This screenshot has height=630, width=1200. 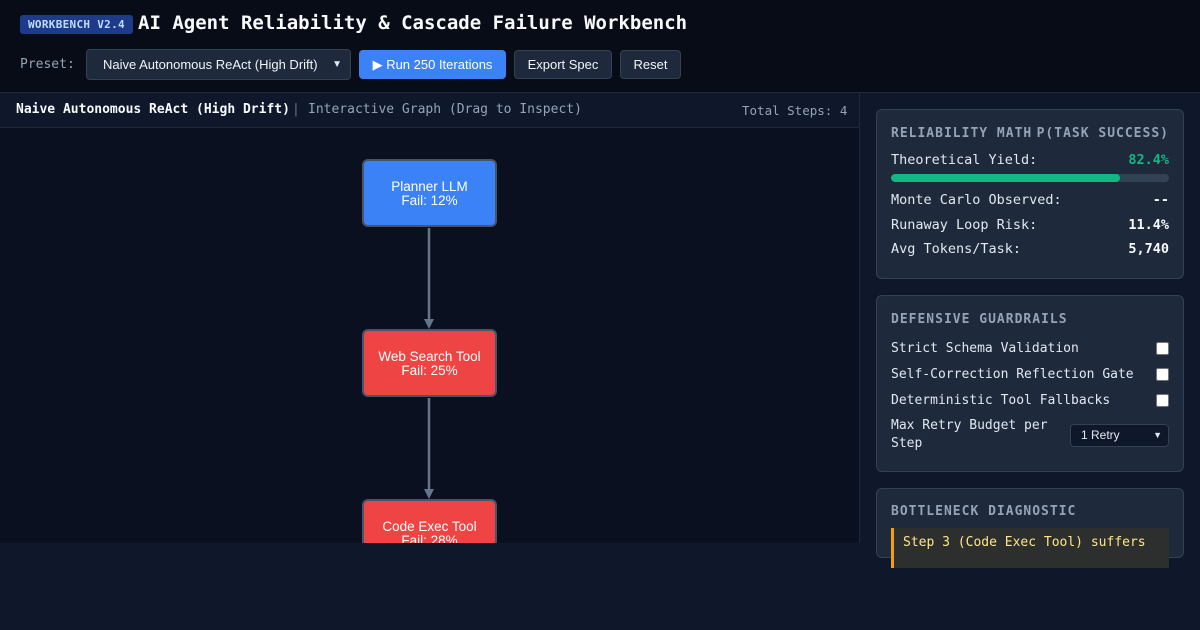 What do you see at coordinates (1148, 249) in the screenshot?
I see `avg-tokens-value: 5,740` at bounding box center [1148, 249].